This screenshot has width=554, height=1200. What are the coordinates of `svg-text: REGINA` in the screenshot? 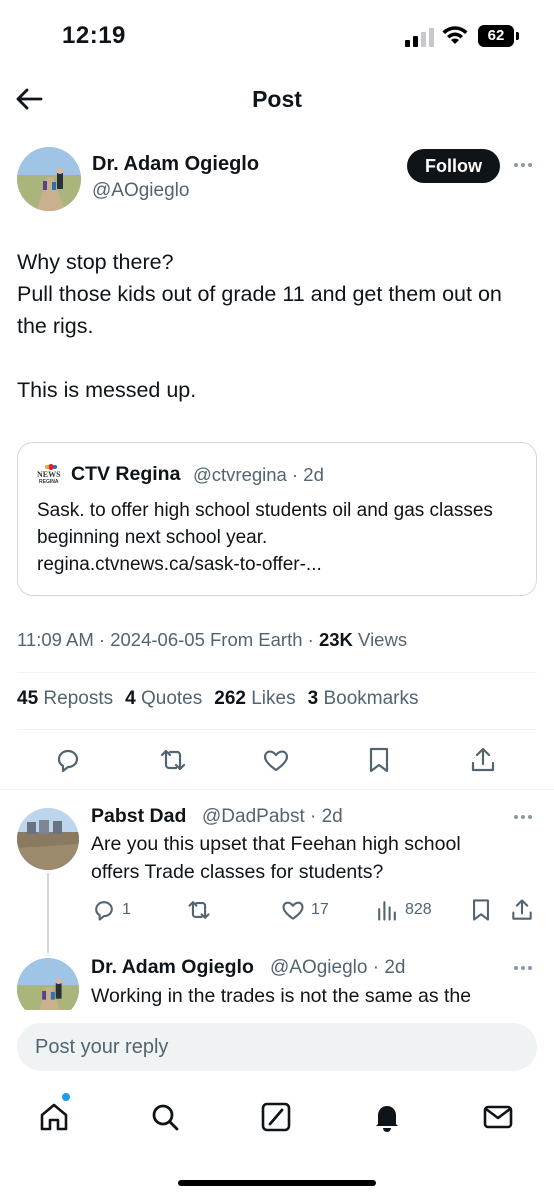 It's located at (49, 482).